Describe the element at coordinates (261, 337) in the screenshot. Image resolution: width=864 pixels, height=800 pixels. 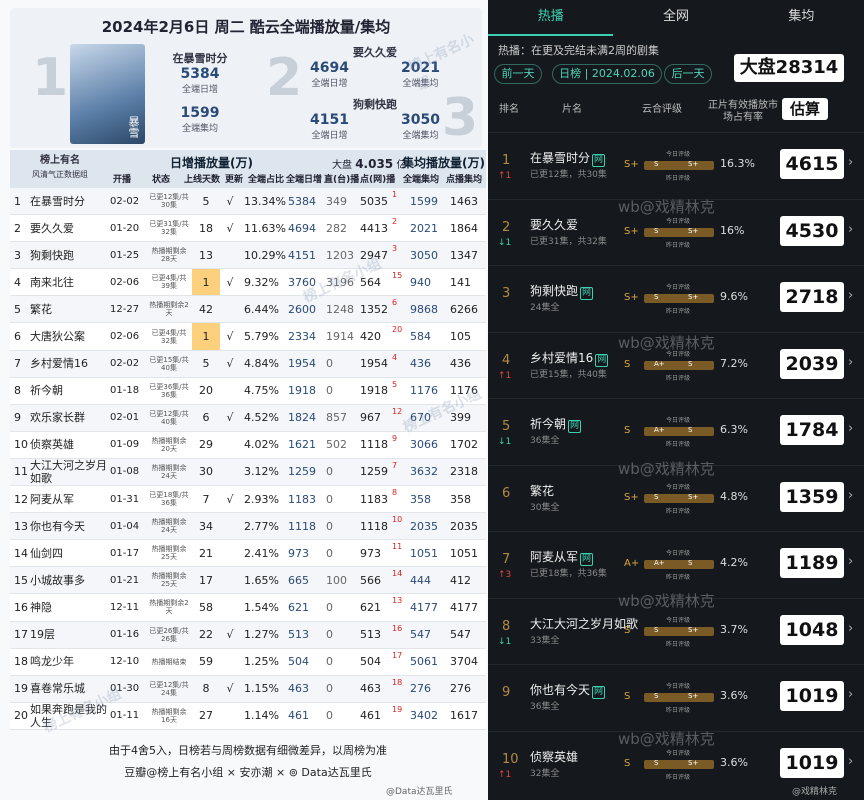
I see `share-value: 5.79%` at that location.